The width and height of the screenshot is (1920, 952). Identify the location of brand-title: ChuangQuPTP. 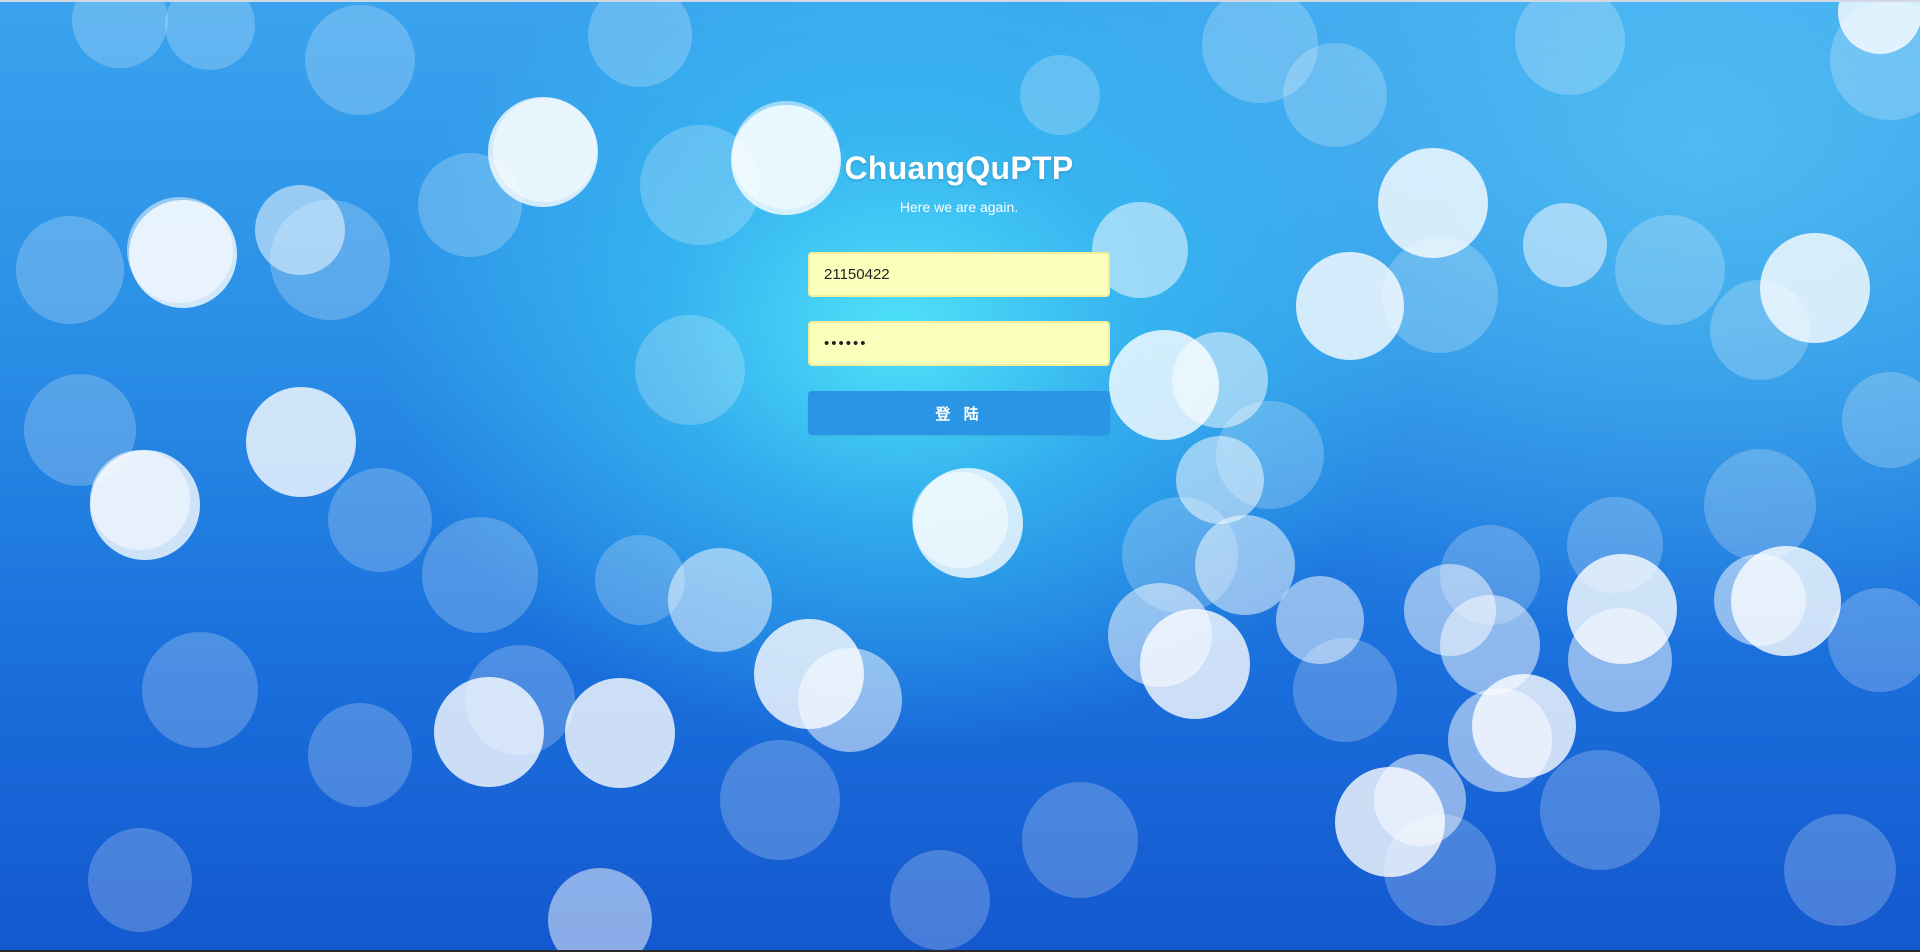
(959, 168).